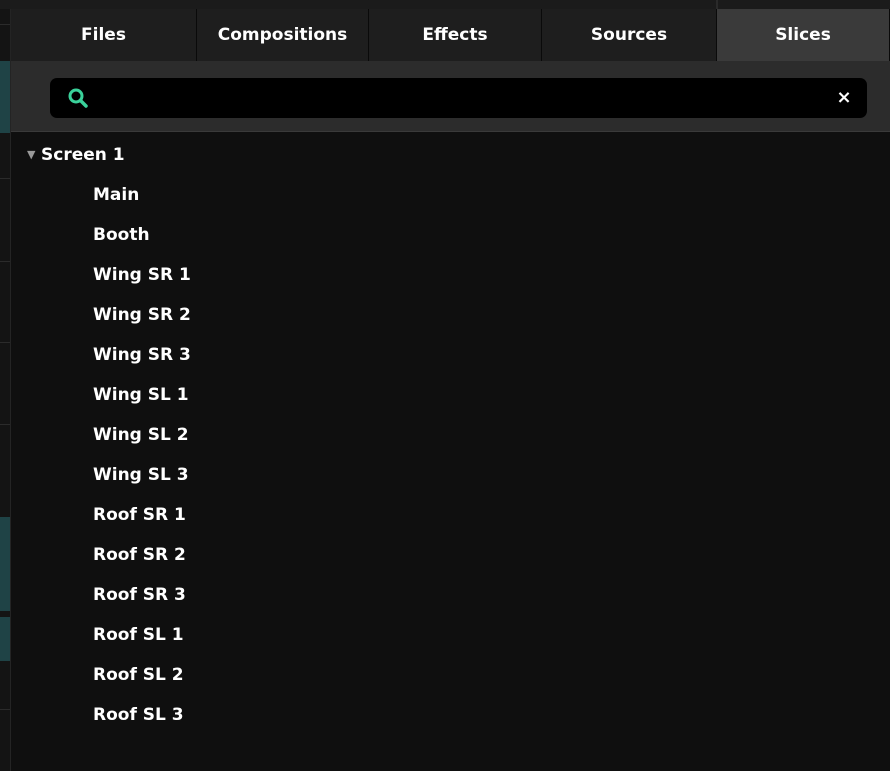  Describe the element at coordinates (138, 635) in the screenshot. I see `tree-item: Roof SL 1` at that location.